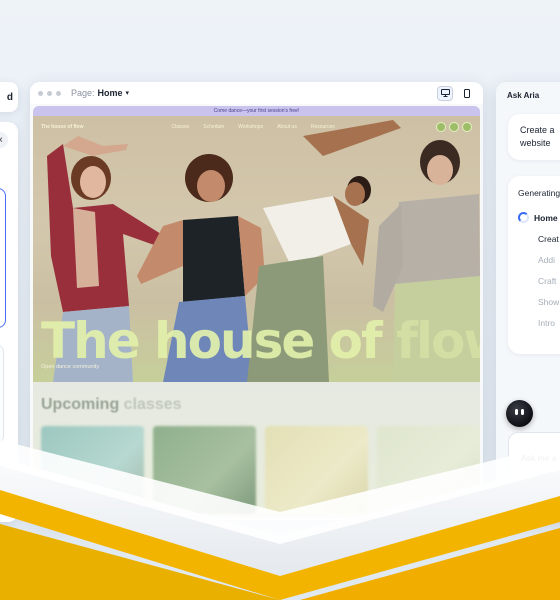 This screenshot has width=560, height=600. I want to click on step-label: Show, so click(549, 301).